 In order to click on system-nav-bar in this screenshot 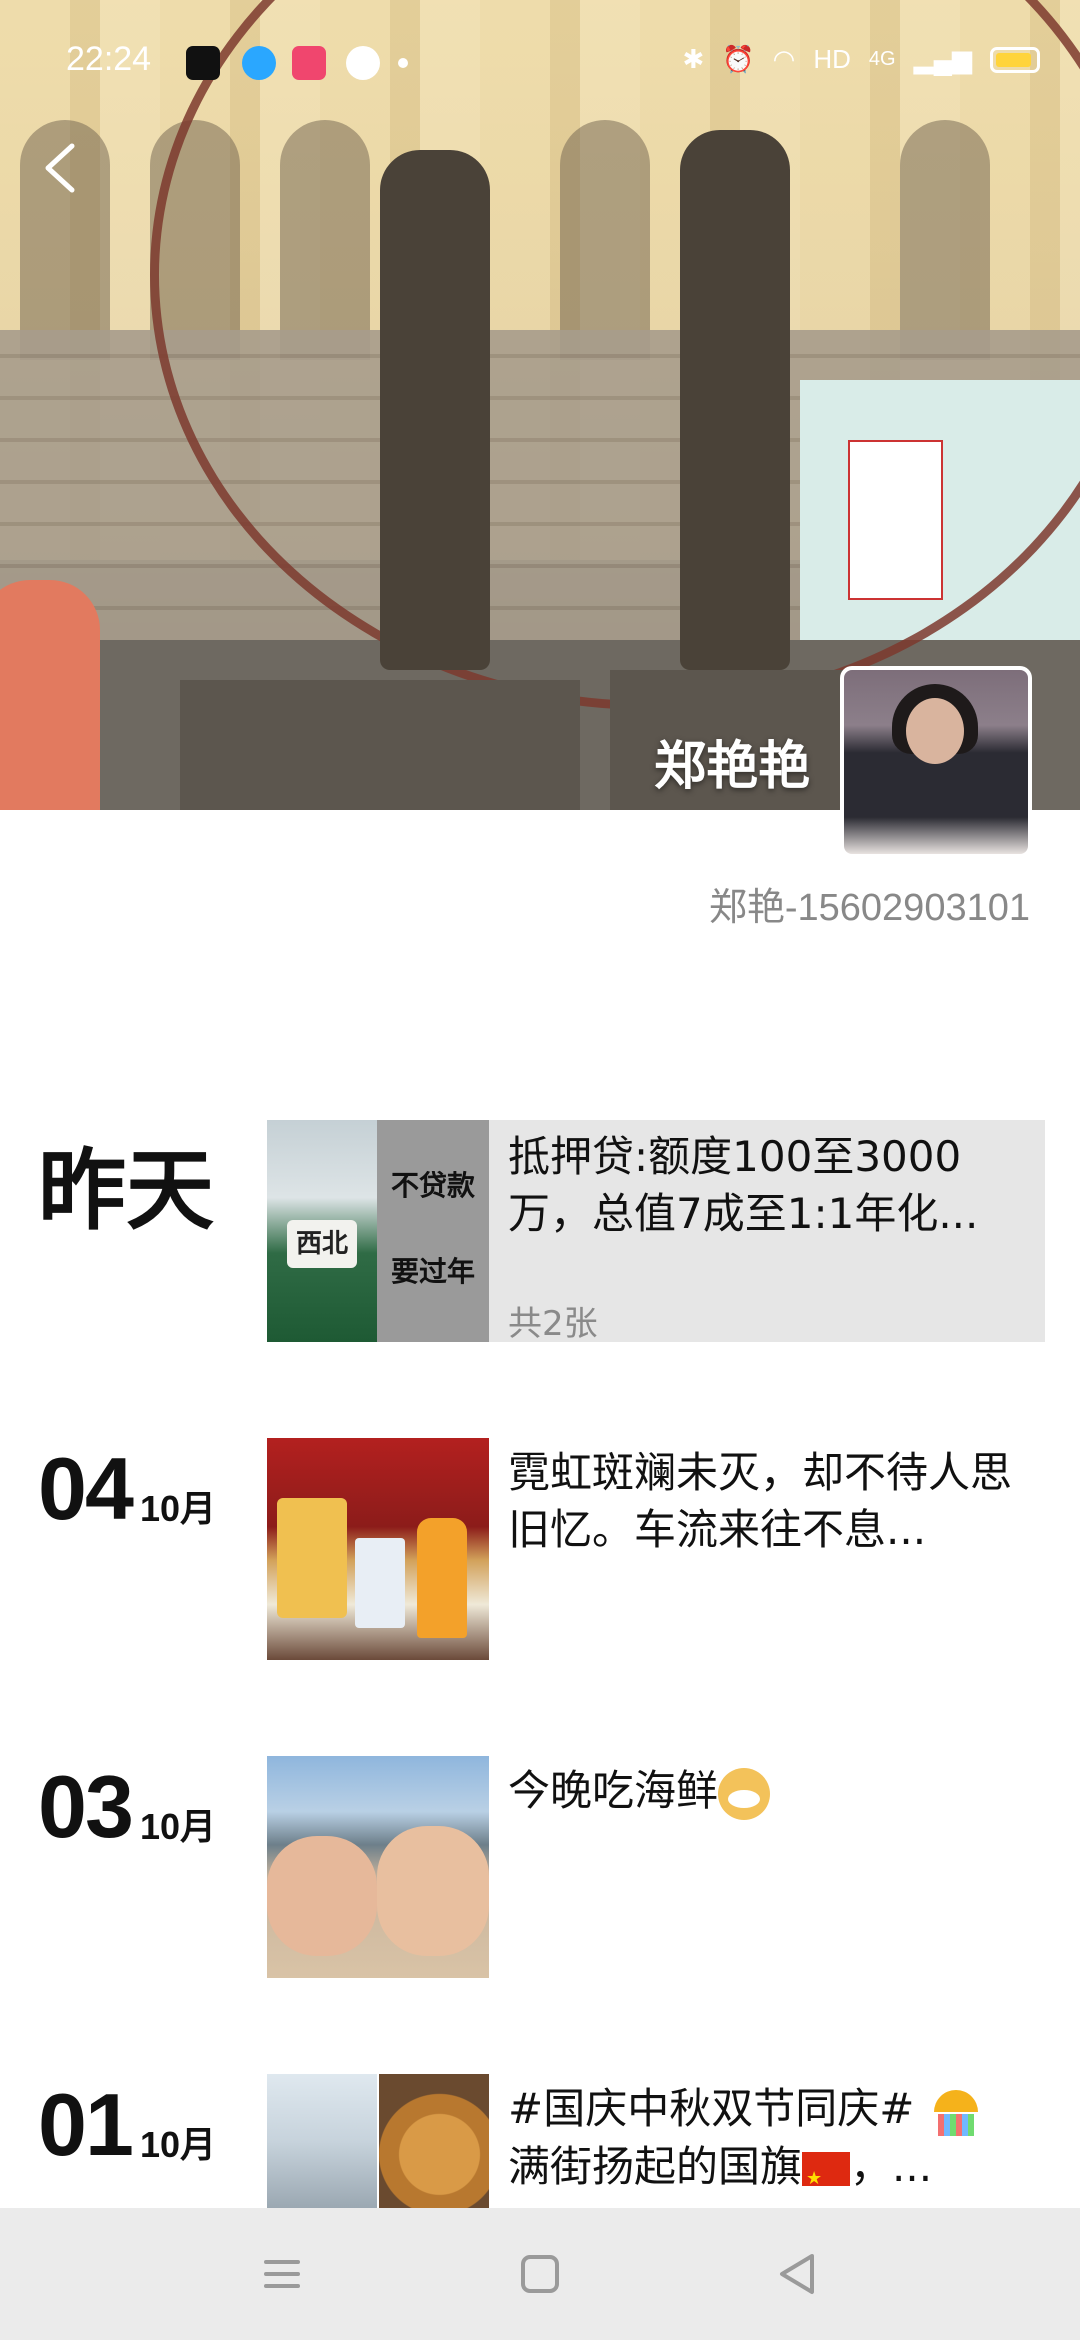, I will do `click(540, 2274)`.